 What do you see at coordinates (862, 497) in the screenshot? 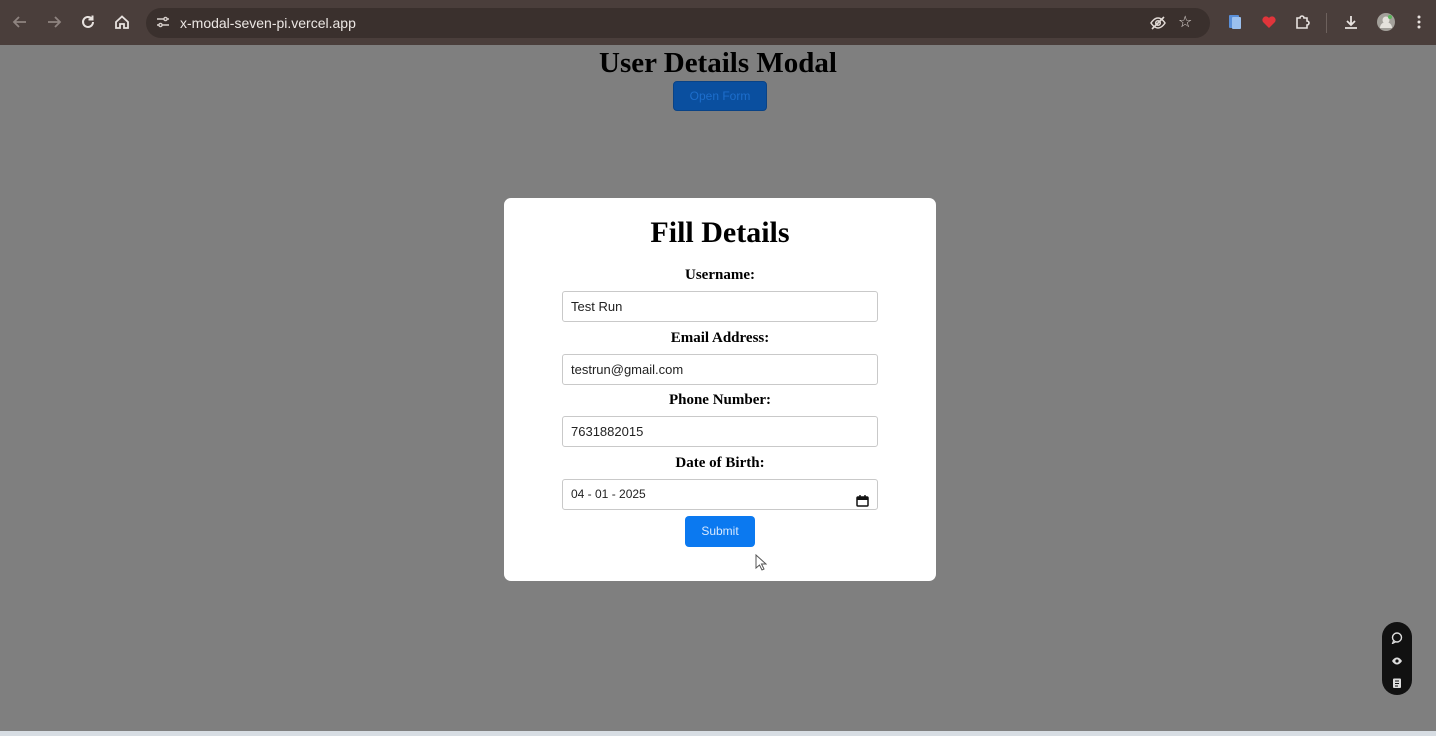
I see `calendar-icon` at bounding box center [862, 497].